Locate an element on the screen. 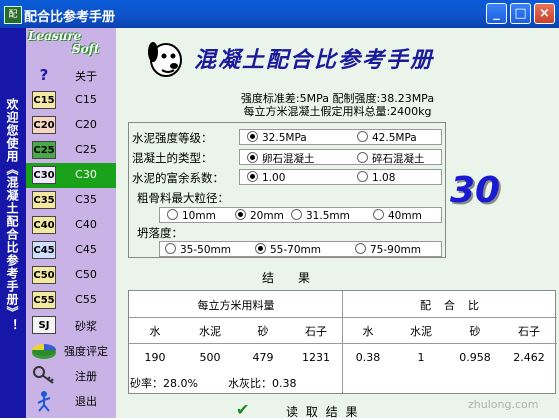 Image resolution: width=559 pixels, height=420 pixels. checkmark-icon: ✔ is located at coordinates (243, 409).